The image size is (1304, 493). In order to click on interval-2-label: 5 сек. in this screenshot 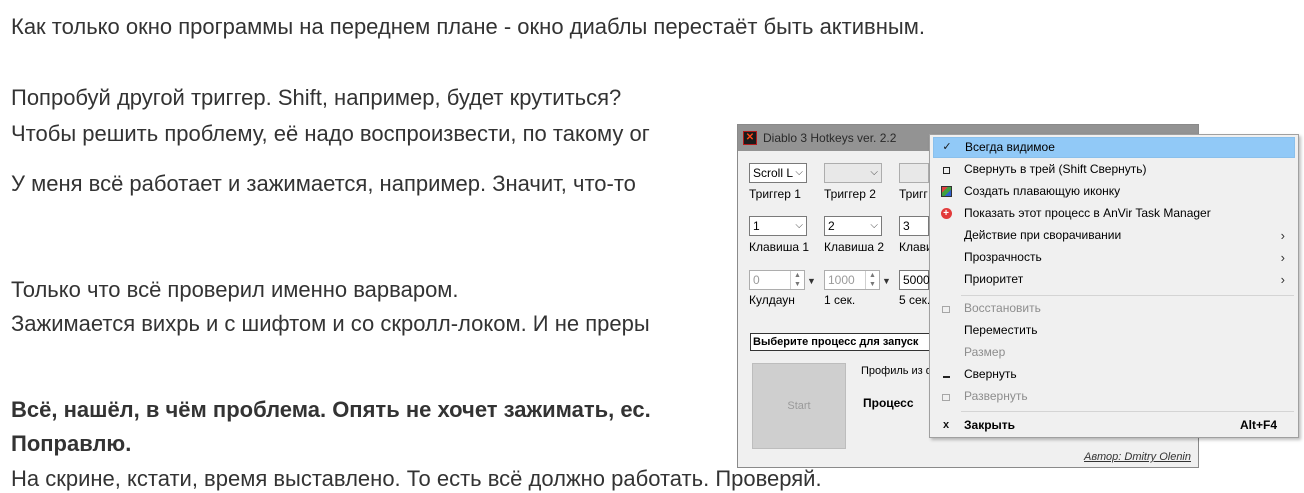, I will do `click(915, 300)`.